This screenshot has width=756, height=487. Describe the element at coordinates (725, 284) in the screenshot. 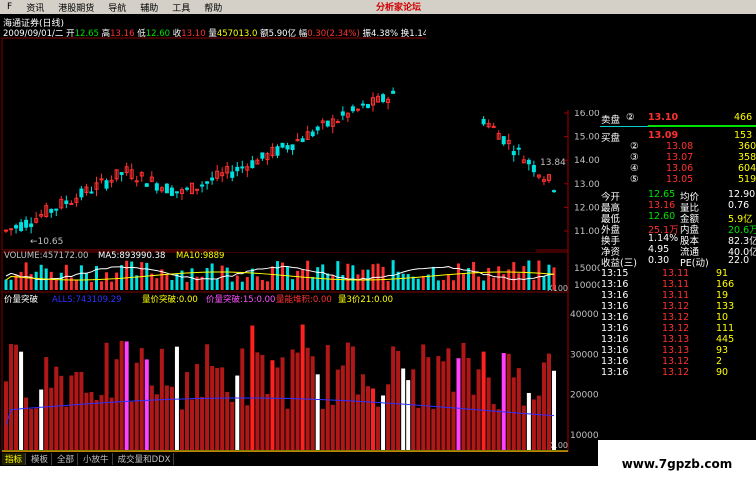

I see `tick-vol: 166` at that location.